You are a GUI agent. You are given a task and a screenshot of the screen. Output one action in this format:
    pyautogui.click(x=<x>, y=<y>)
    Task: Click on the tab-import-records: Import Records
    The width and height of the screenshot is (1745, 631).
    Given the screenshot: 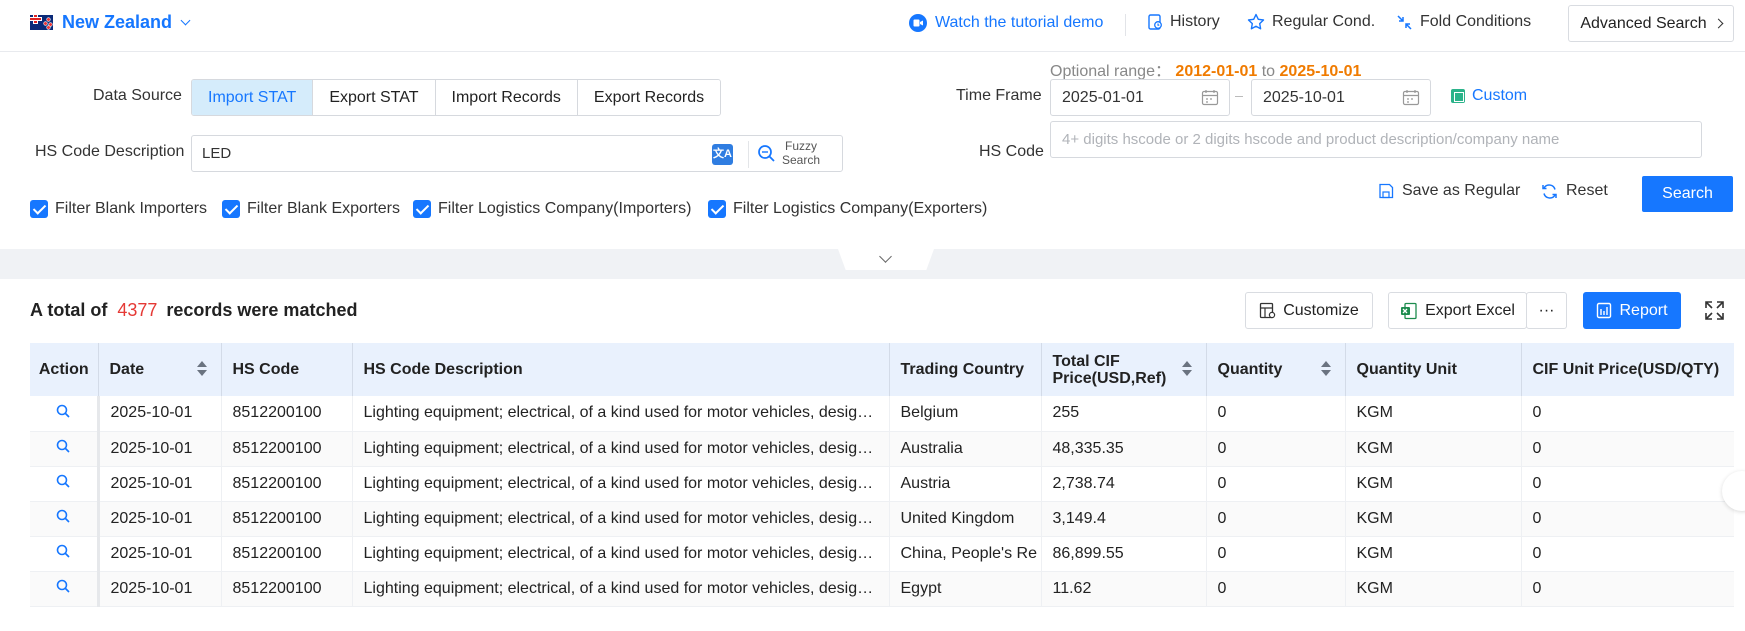 What is the action you would take?
    pyautogui.click(x=506, y=97)
    